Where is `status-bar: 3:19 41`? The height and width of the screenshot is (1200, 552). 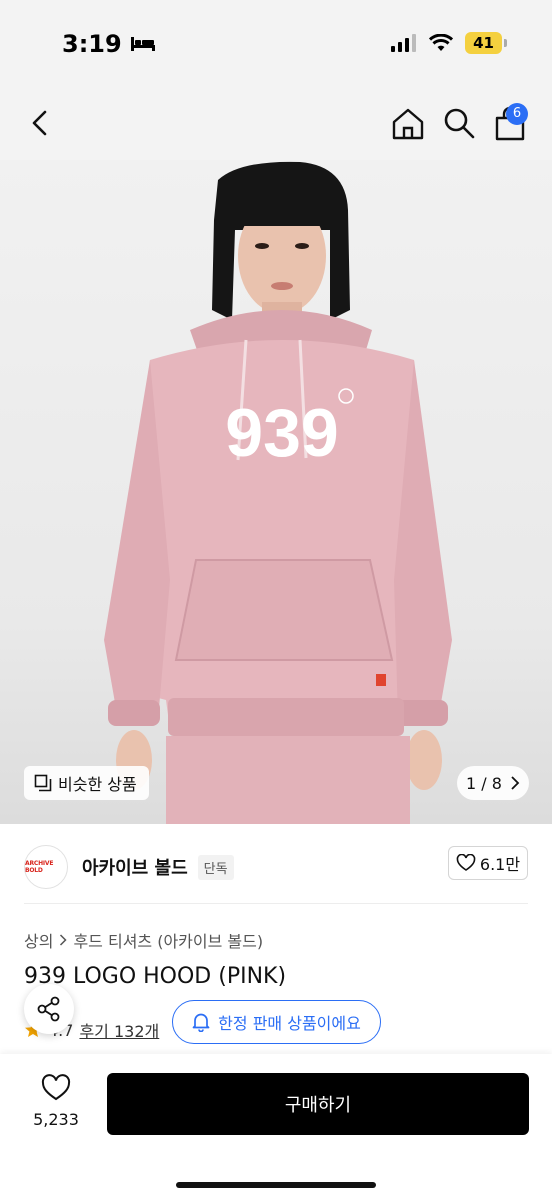 status-bar: 3:19 41 is located at coordinates (276, 46).